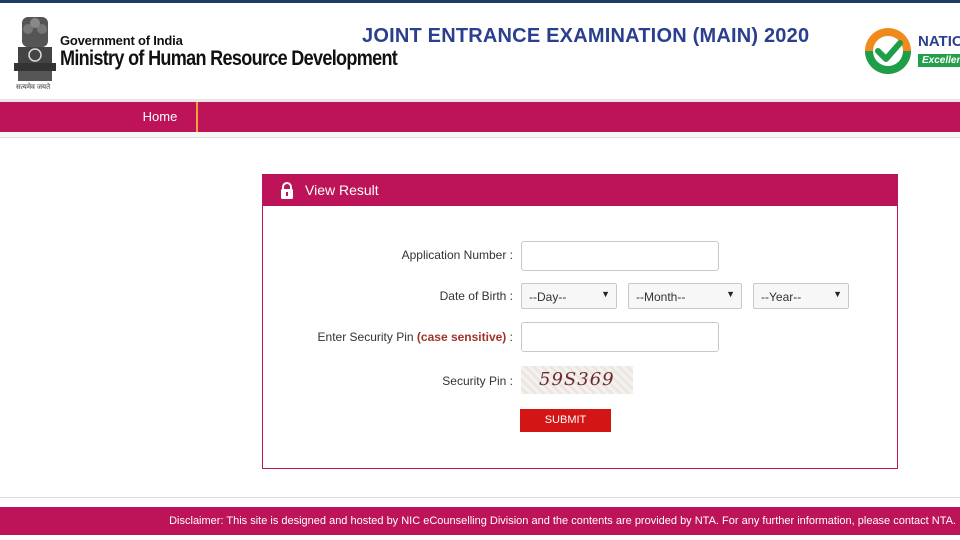  Describe the element at coordinates (781, 297) in the screenshot. I see `year-select-value: --Year--` at that location.